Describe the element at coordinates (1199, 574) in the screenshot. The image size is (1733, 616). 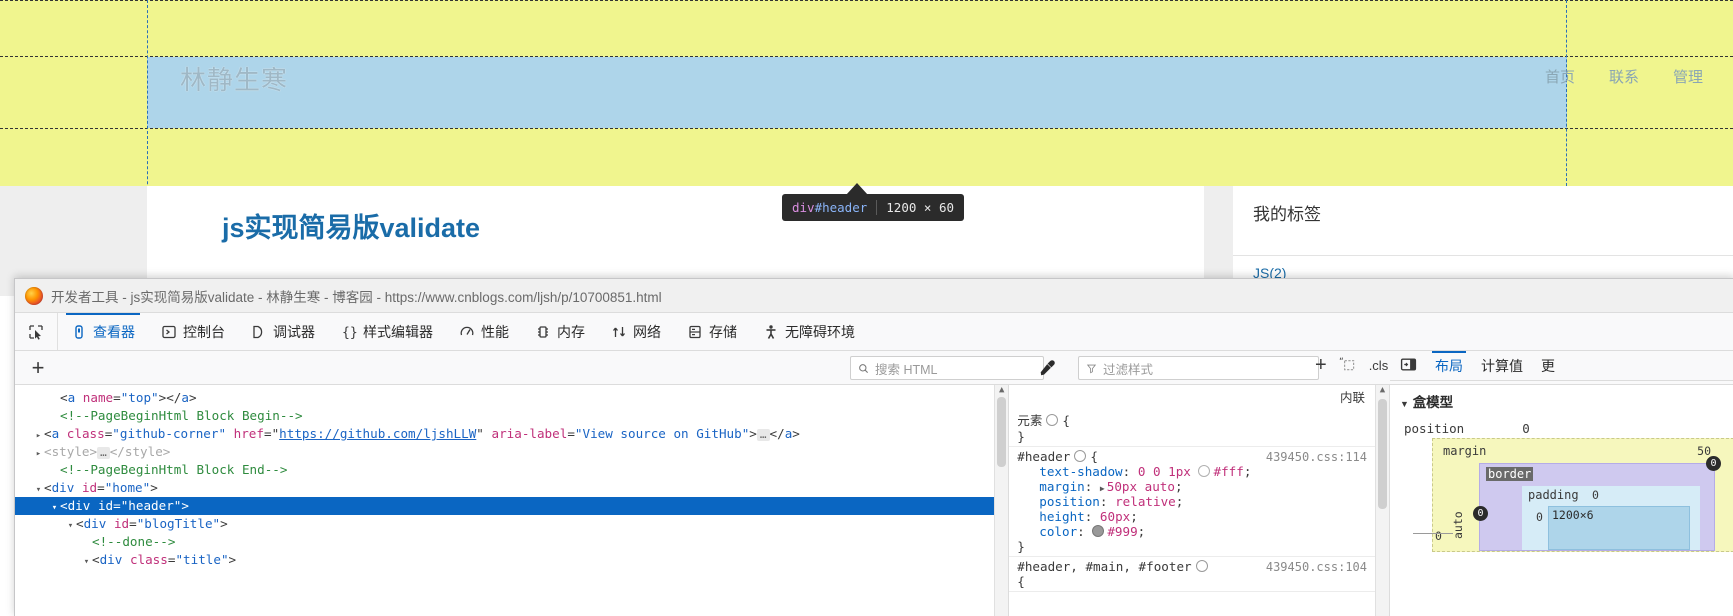
I see `css-rule-header-main-footer: 439450.css:104 #header, #main, #footer {` at that location.